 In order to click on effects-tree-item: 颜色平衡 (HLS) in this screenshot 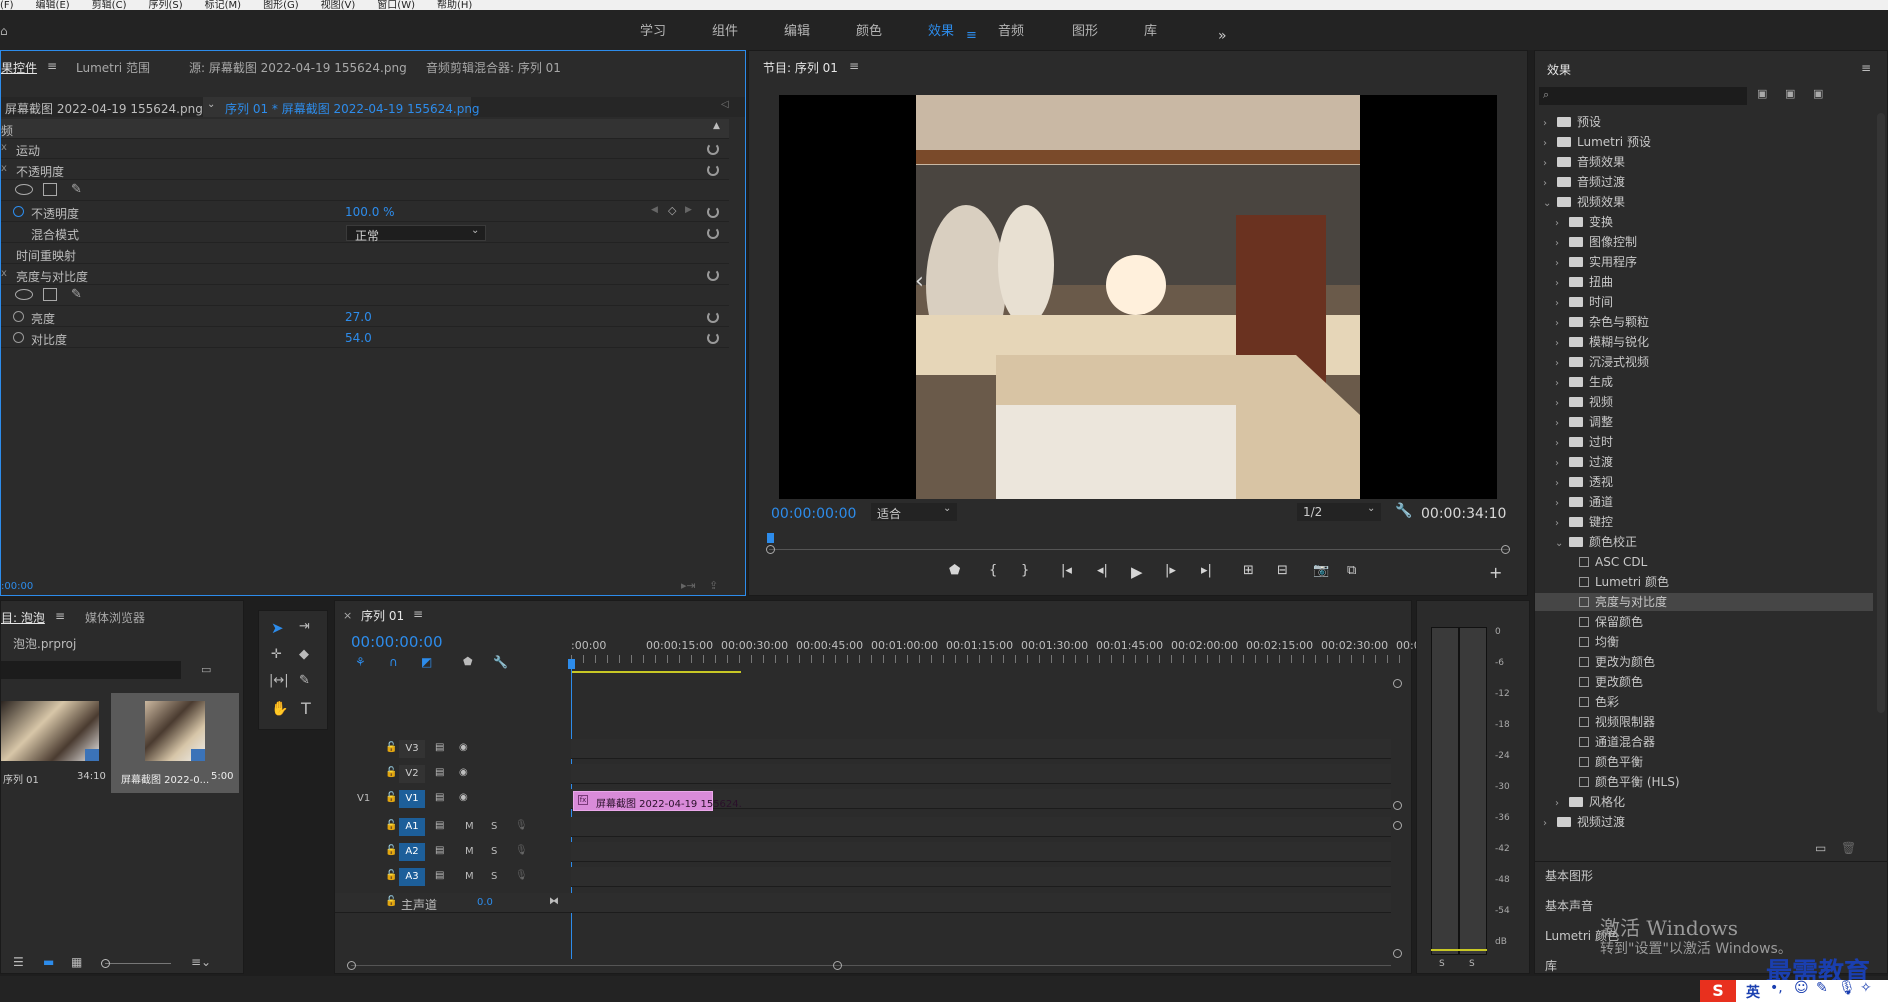, I will do `click(1704, 782)`.